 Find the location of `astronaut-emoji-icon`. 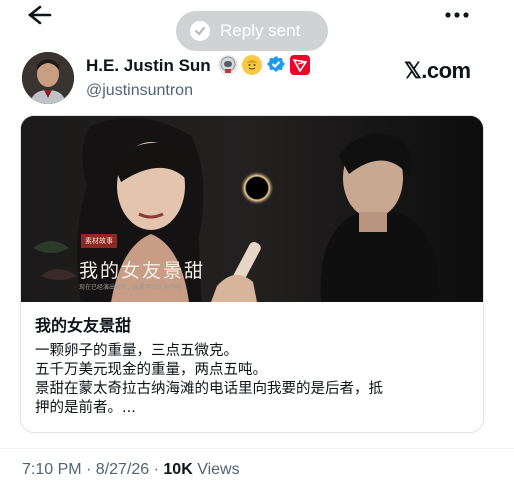

astronaut-emoji-icon is located at coordinates (228, 65).